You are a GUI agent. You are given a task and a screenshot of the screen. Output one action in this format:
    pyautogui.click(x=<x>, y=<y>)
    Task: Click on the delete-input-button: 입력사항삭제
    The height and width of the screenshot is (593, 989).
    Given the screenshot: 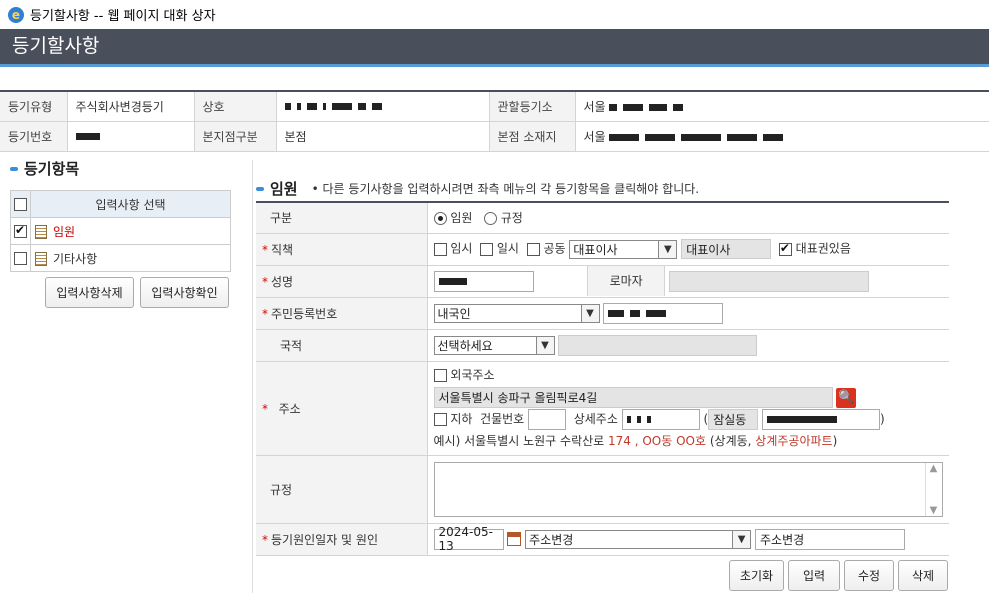 What is the action you would take?
    pyautogui.click(x=89, y=292)
    